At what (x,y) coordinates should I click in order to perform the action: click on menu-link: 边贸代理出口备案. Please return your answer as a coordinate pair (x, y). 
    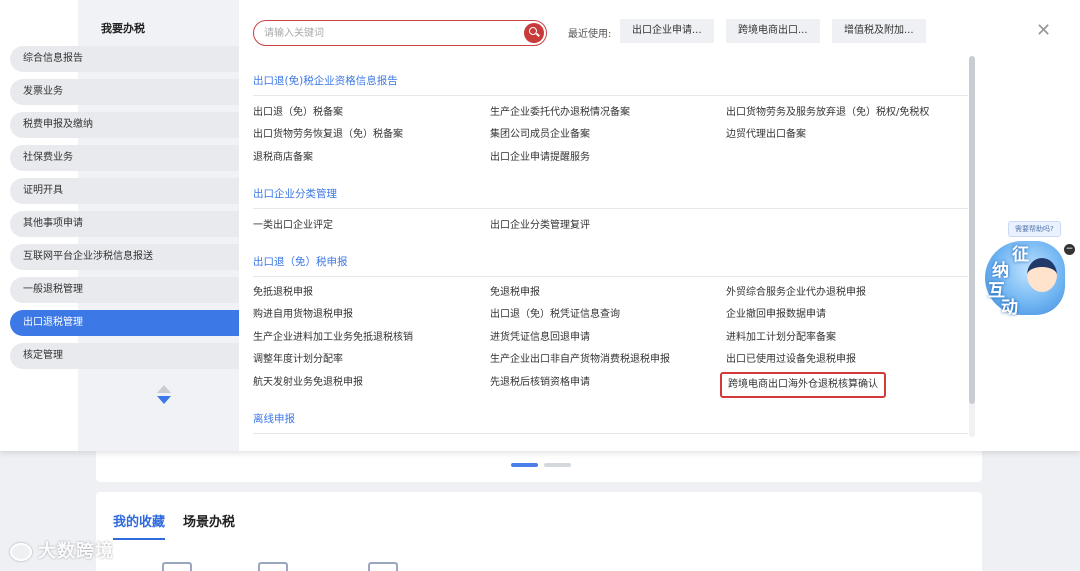
    Looking at the image, I should click on (766, 135).